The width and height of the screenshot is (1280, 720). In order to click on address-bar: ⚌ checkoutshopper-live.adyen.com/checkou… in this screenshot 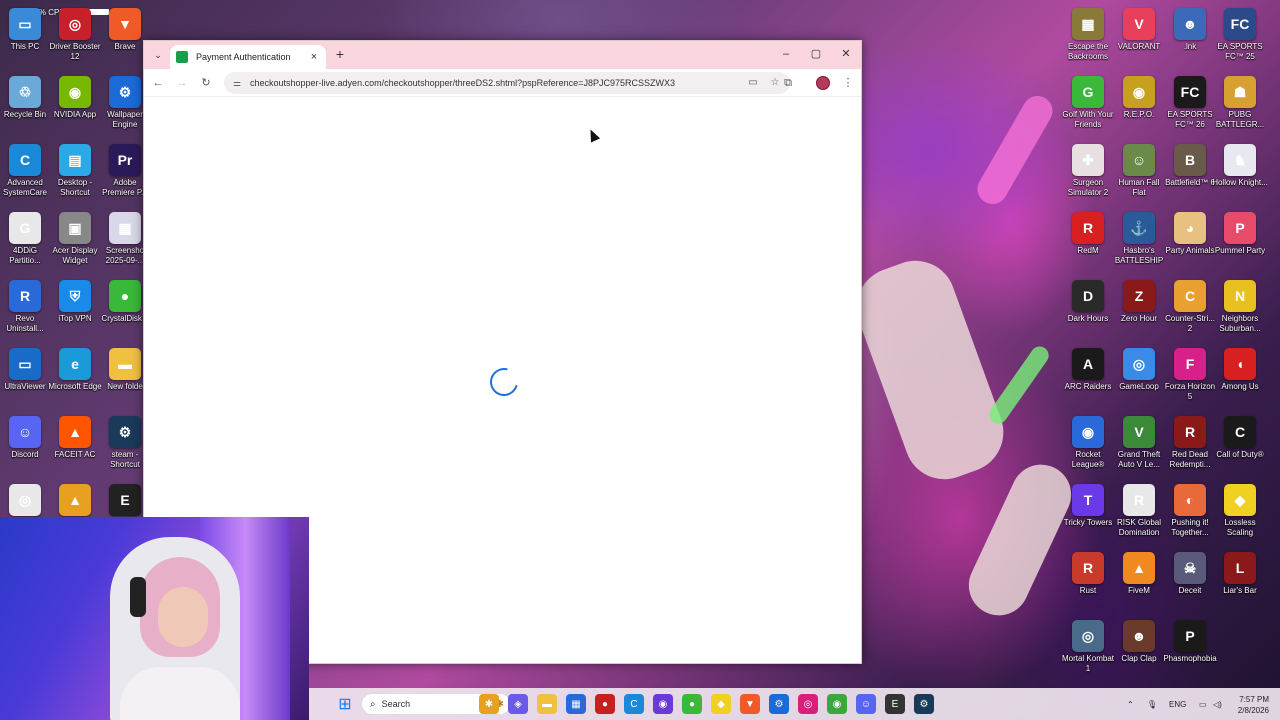, I will do `click(507, 83)`.